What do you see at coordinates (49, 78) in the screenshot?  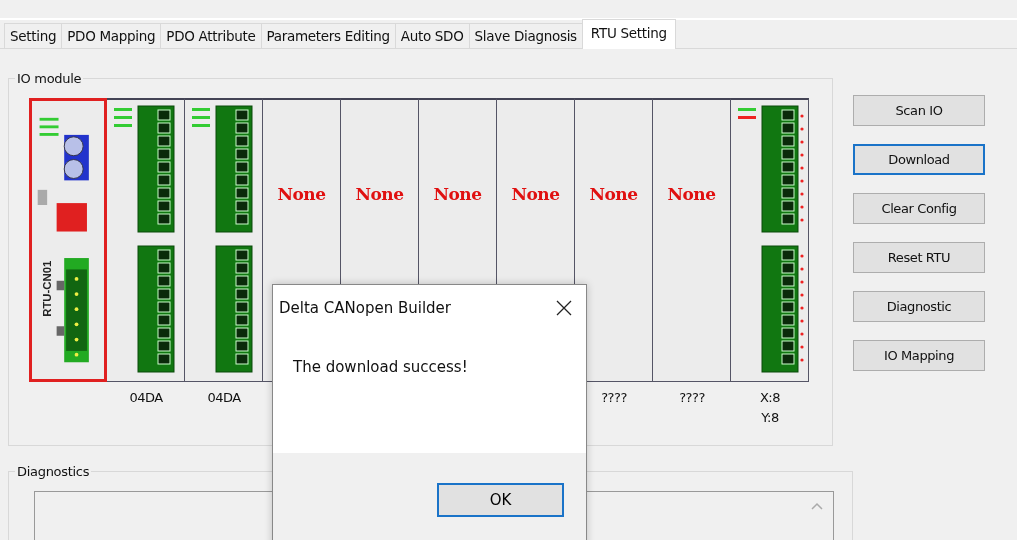 I see `group-title: IO module` at bounding box center [49, 78].